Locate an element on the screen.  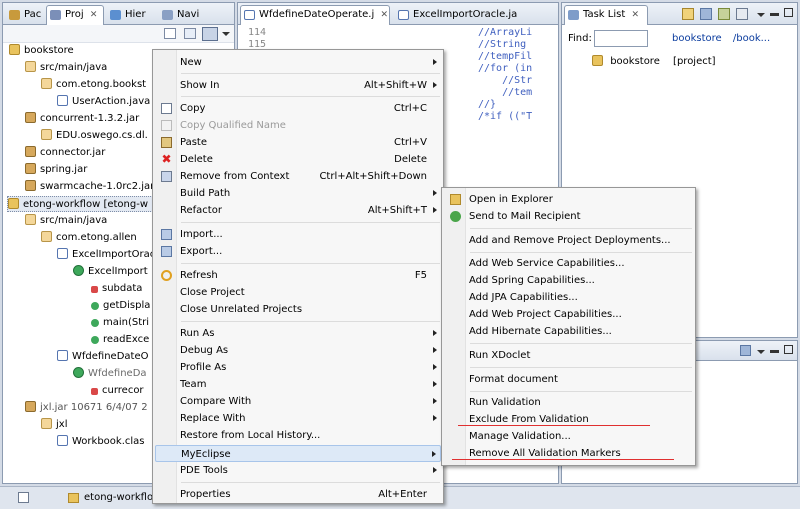
submenu-item-open-in-explorer: Open in Explorer is located at coordinates (568, 199).